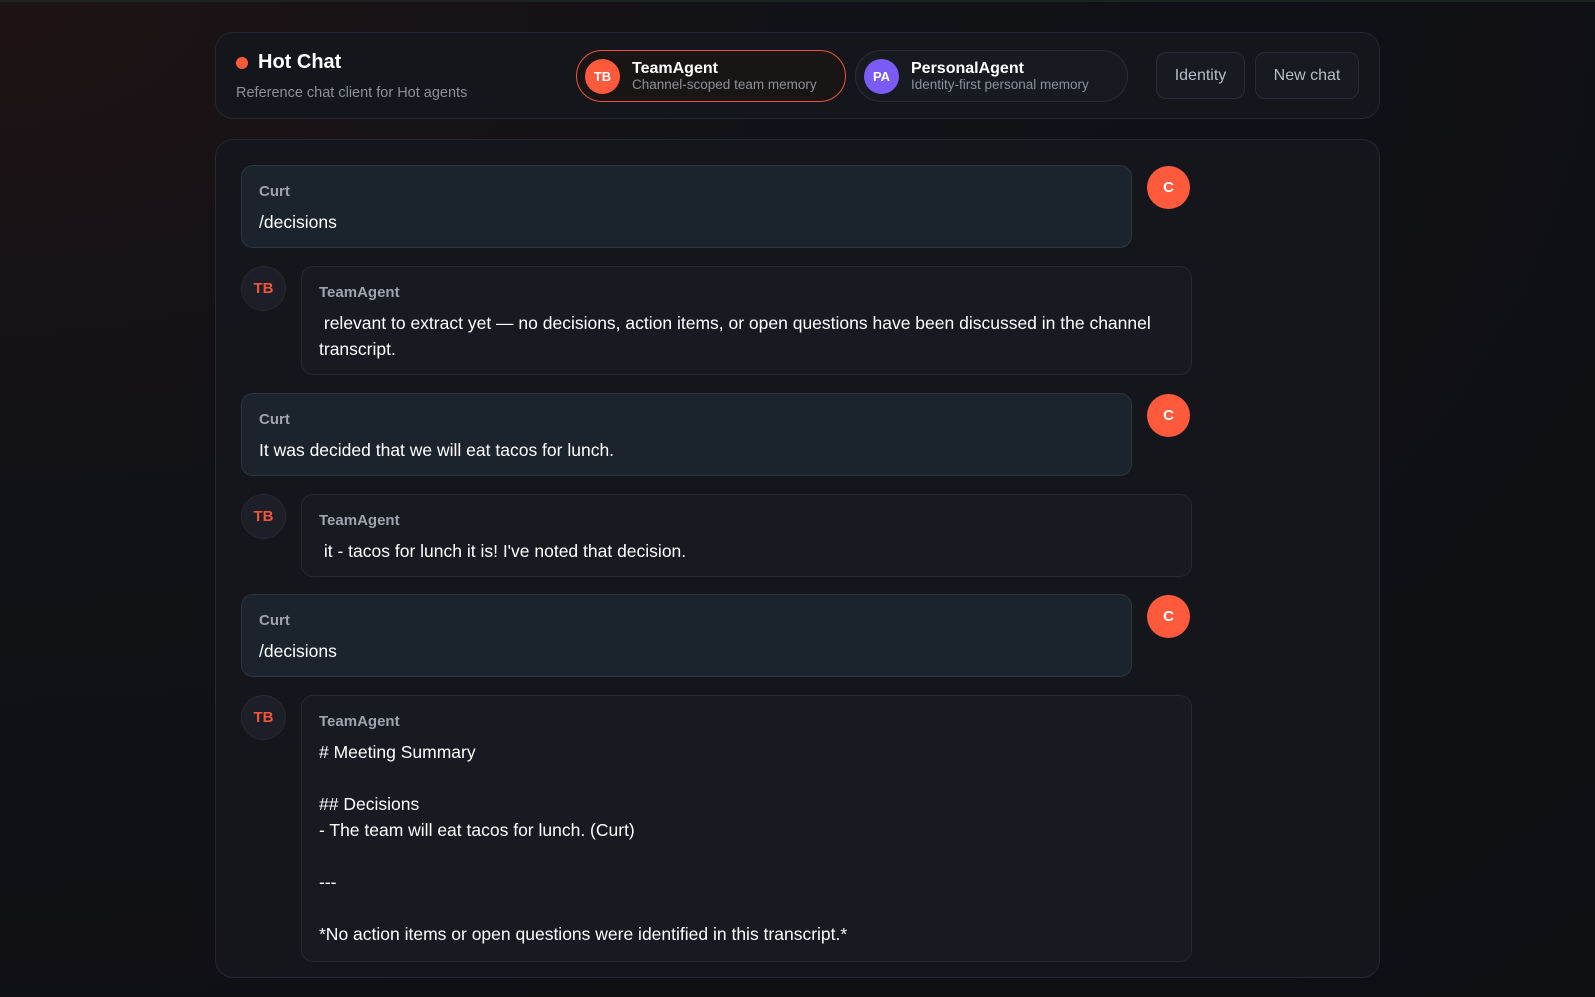 The height and width of the screenshot is (997, 1595). I want to click on app-subtitle: Reference chat client for Hot agents, so click(352, 93).